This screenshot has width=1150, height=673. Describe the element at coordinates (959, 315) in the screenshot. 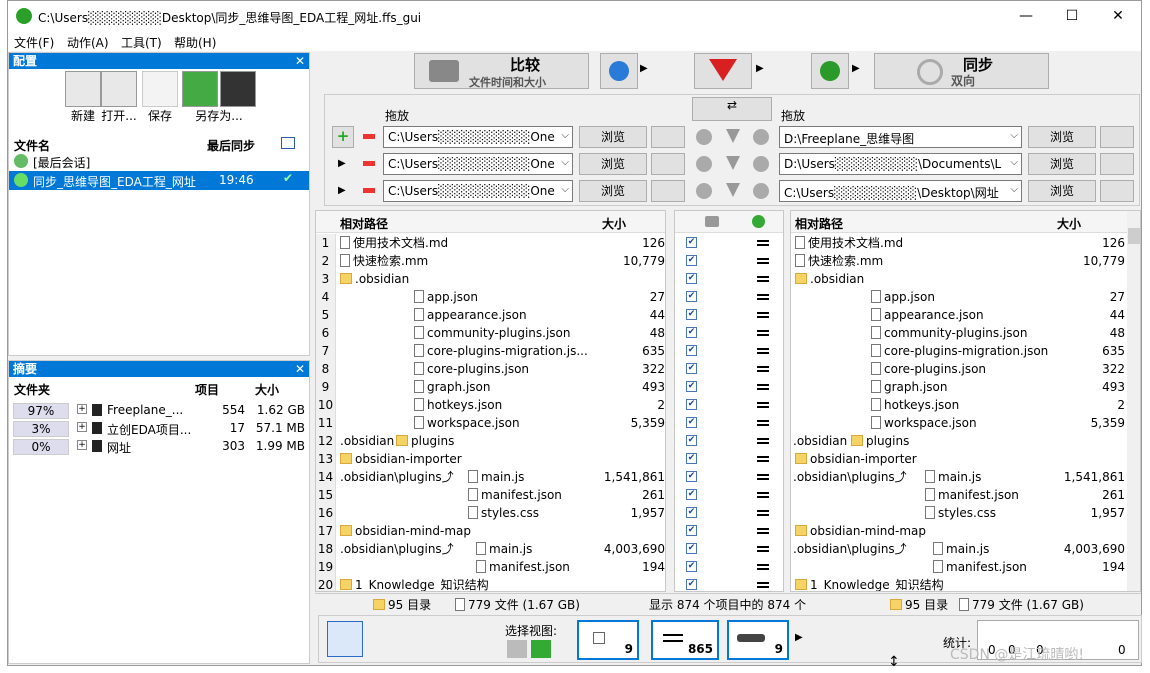

I see `table-row: appearance.json 44` at that location.